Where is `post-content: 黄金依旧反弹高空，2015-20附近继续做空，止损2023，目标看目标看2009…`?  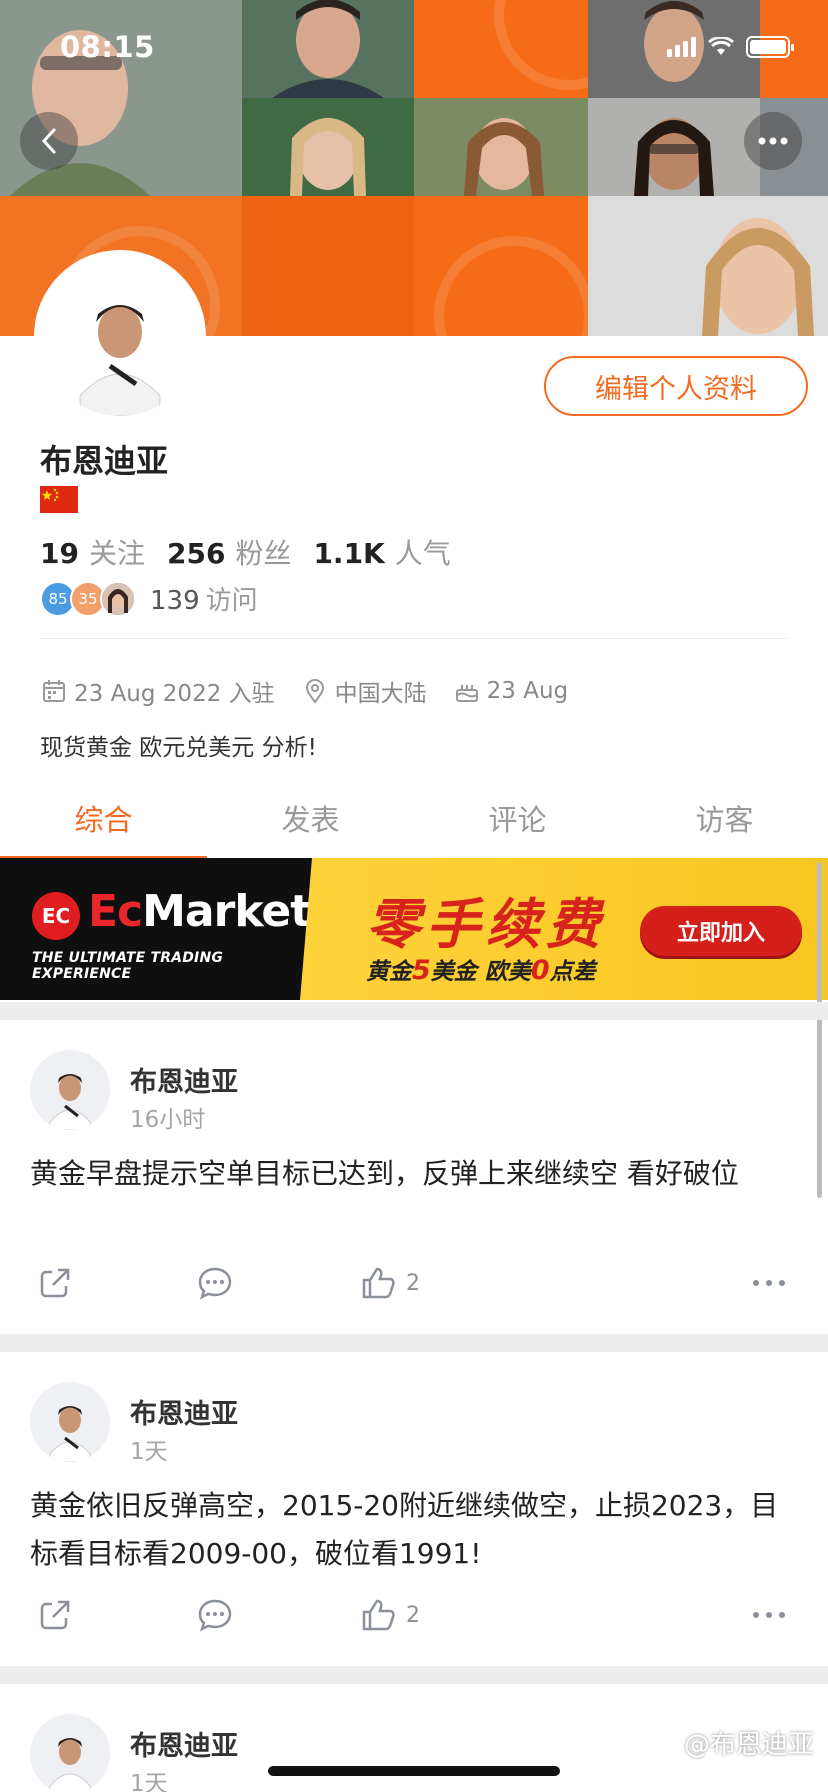 post-content: 黄金依旧反弹高空，2015-20附近继续做空，止损2023，目标看目标看2009… is located at coordinates (413, 1530).